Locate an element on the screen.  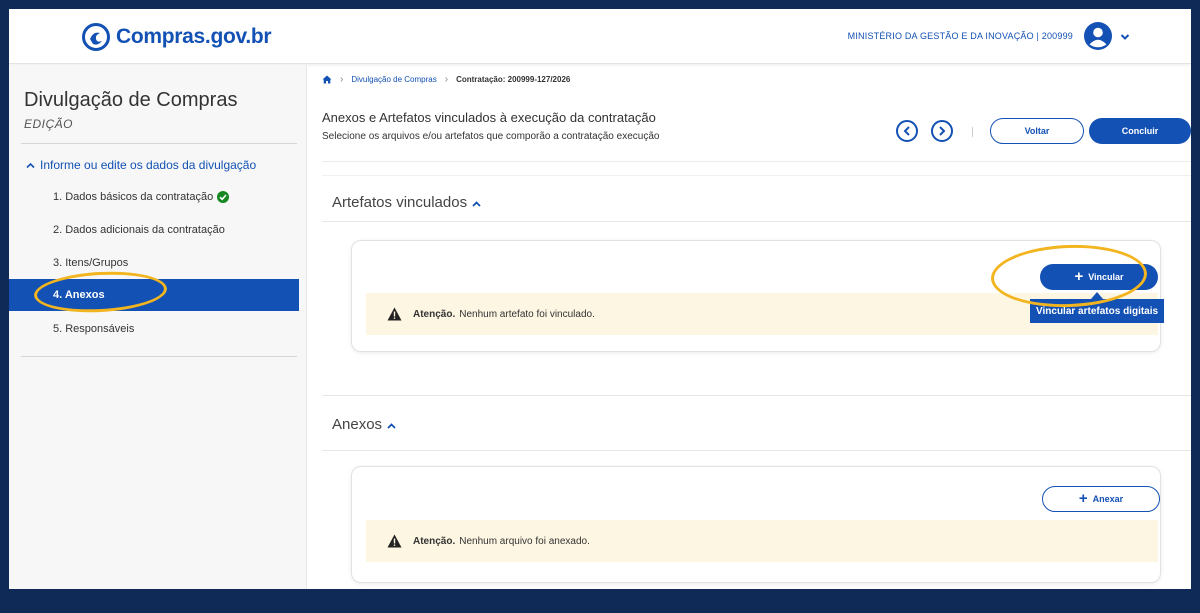
home-icon is located at coordinates (327, 79).